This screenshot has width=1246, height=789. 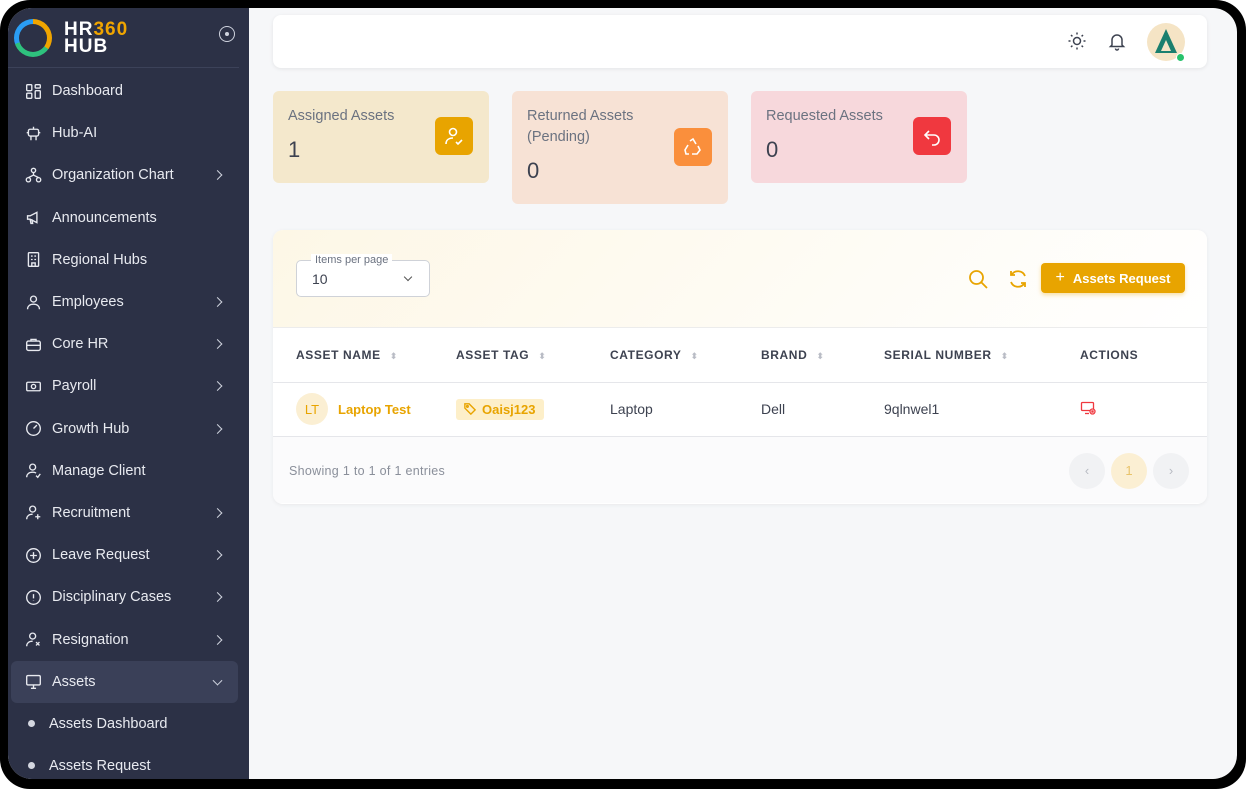 I want to click on sidebar-item-label: Organization Chart, so click(x=113, y=175).